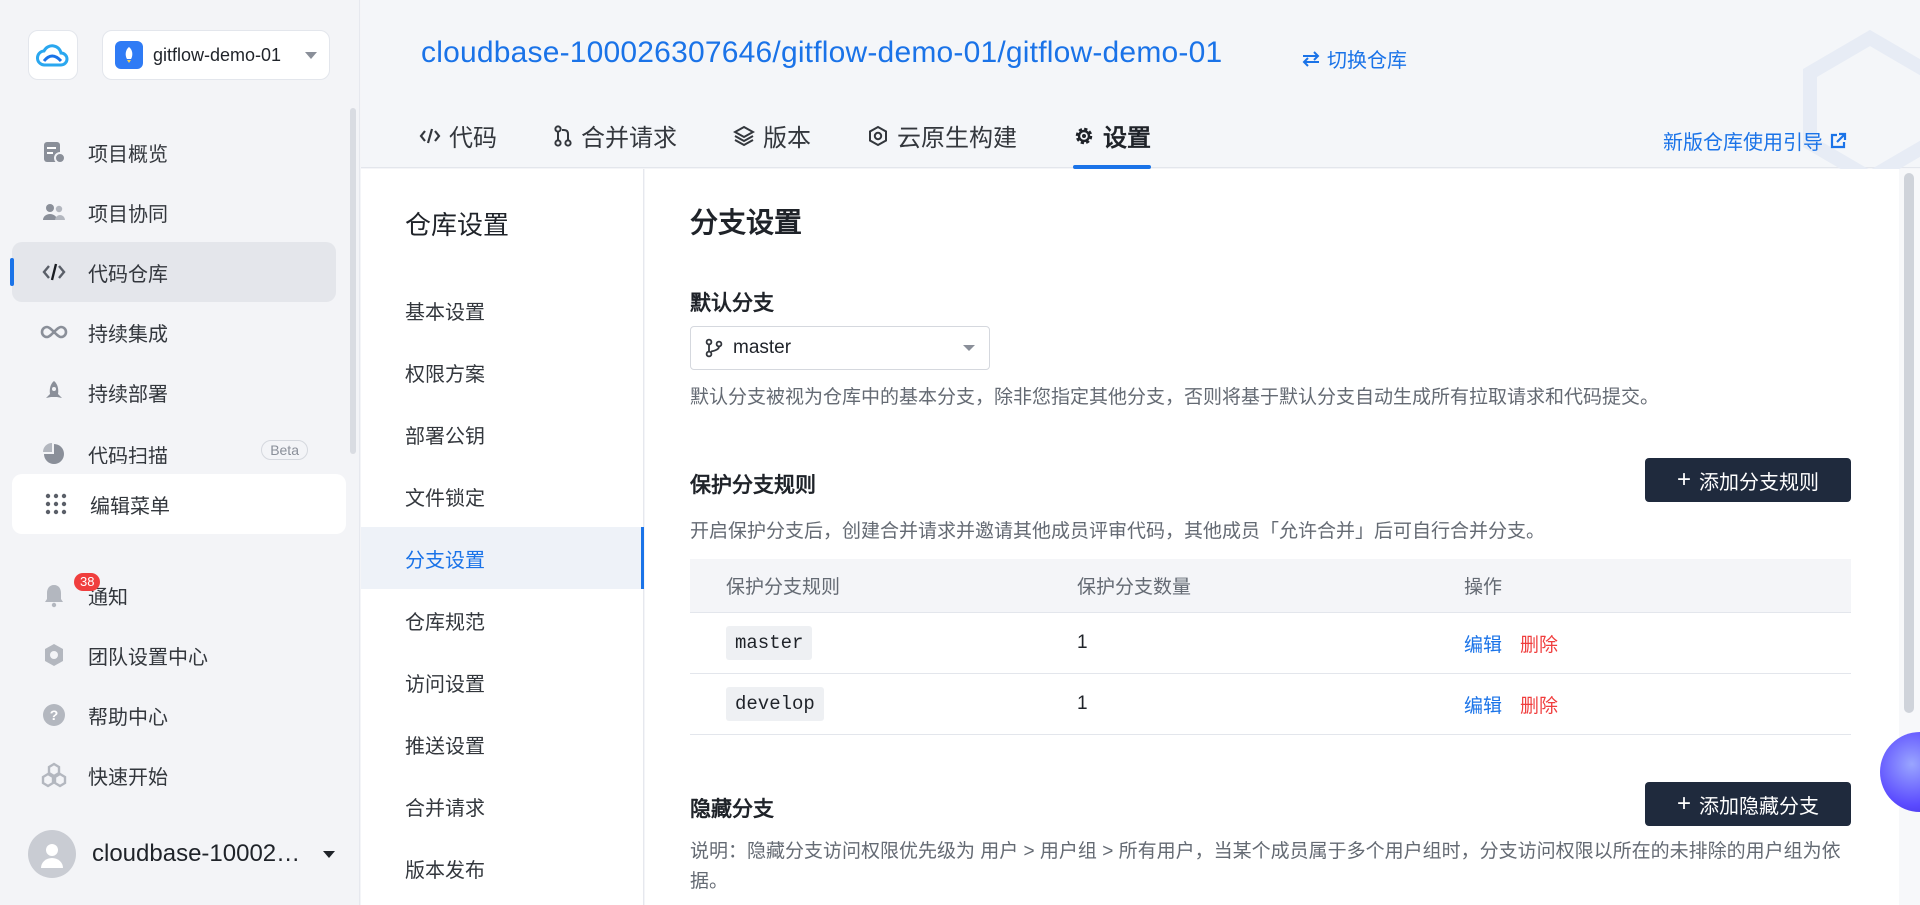 This screenshot has height=905, width=1920. I want to click on add-branch-rule-button: + 添加分支规则, so click(1748, 480).